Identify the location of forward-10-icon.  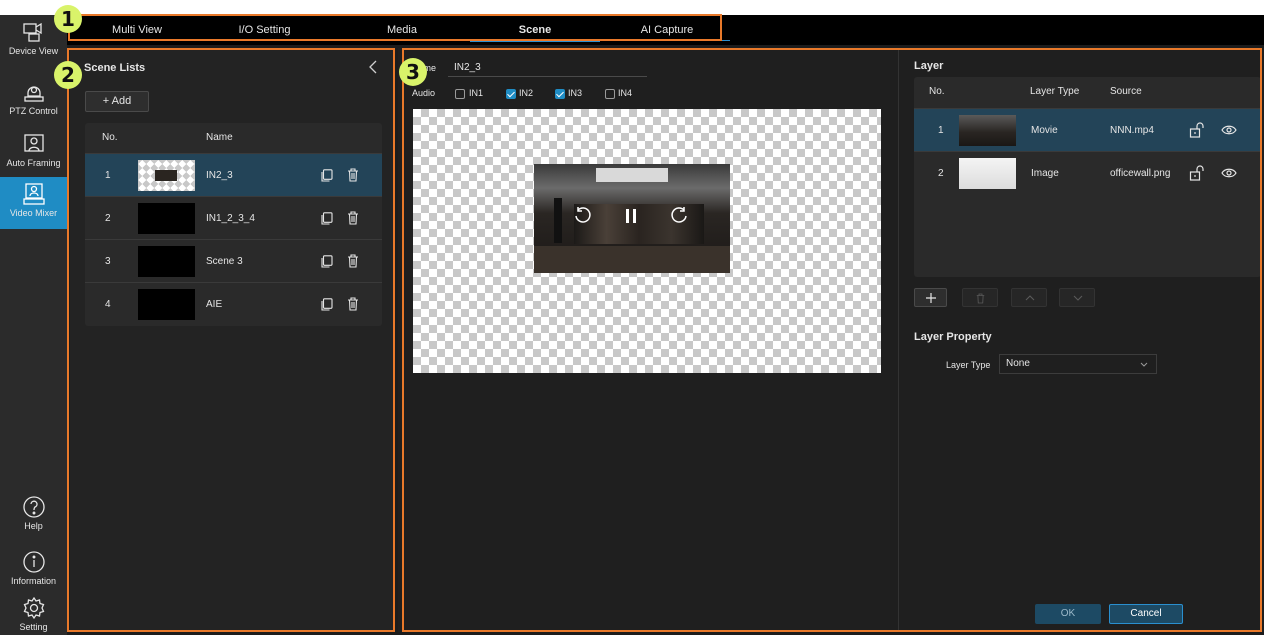
(680, 216).